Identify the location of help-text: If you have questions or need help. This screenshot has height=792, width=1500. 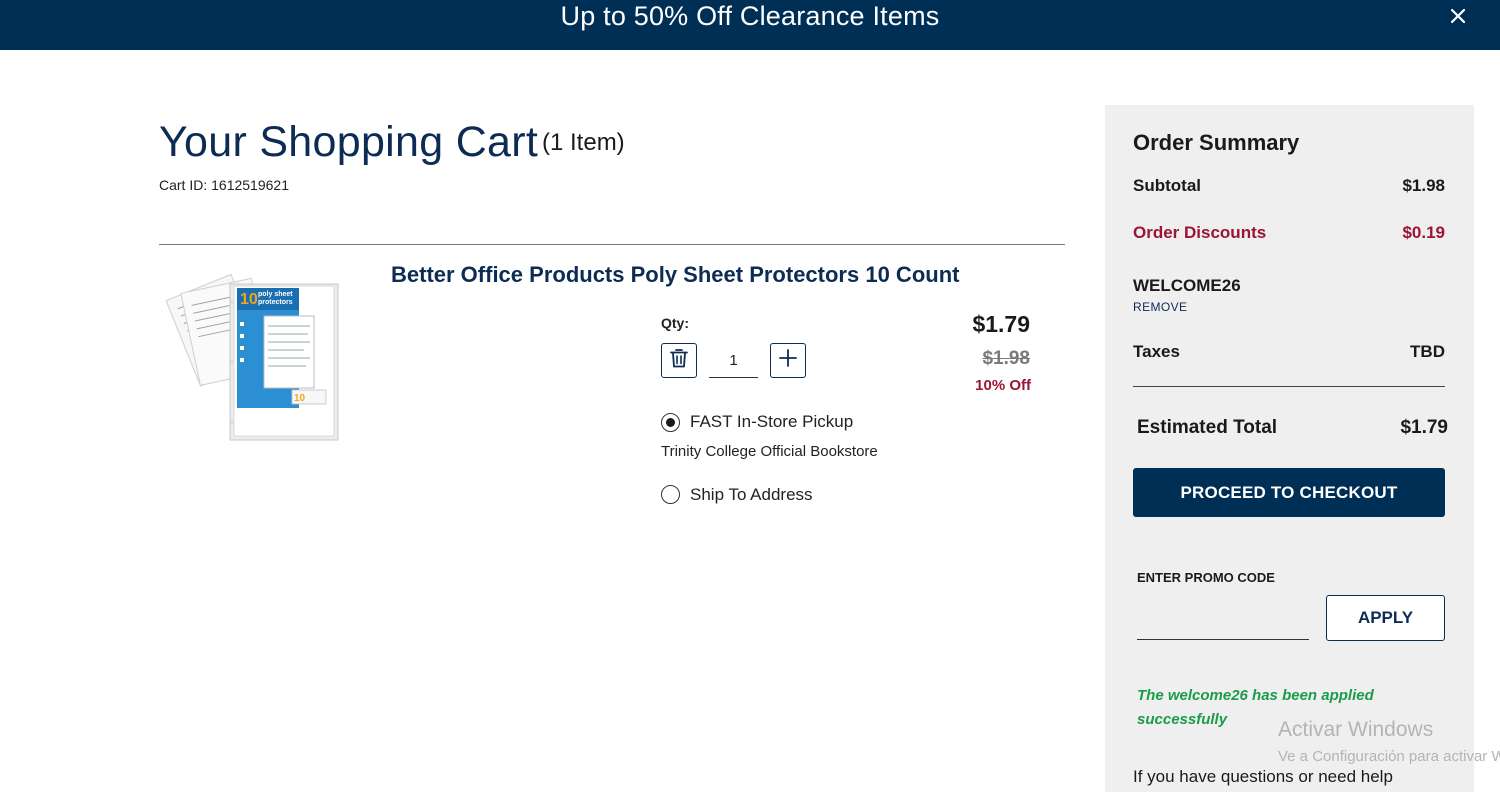
(1263, 776).